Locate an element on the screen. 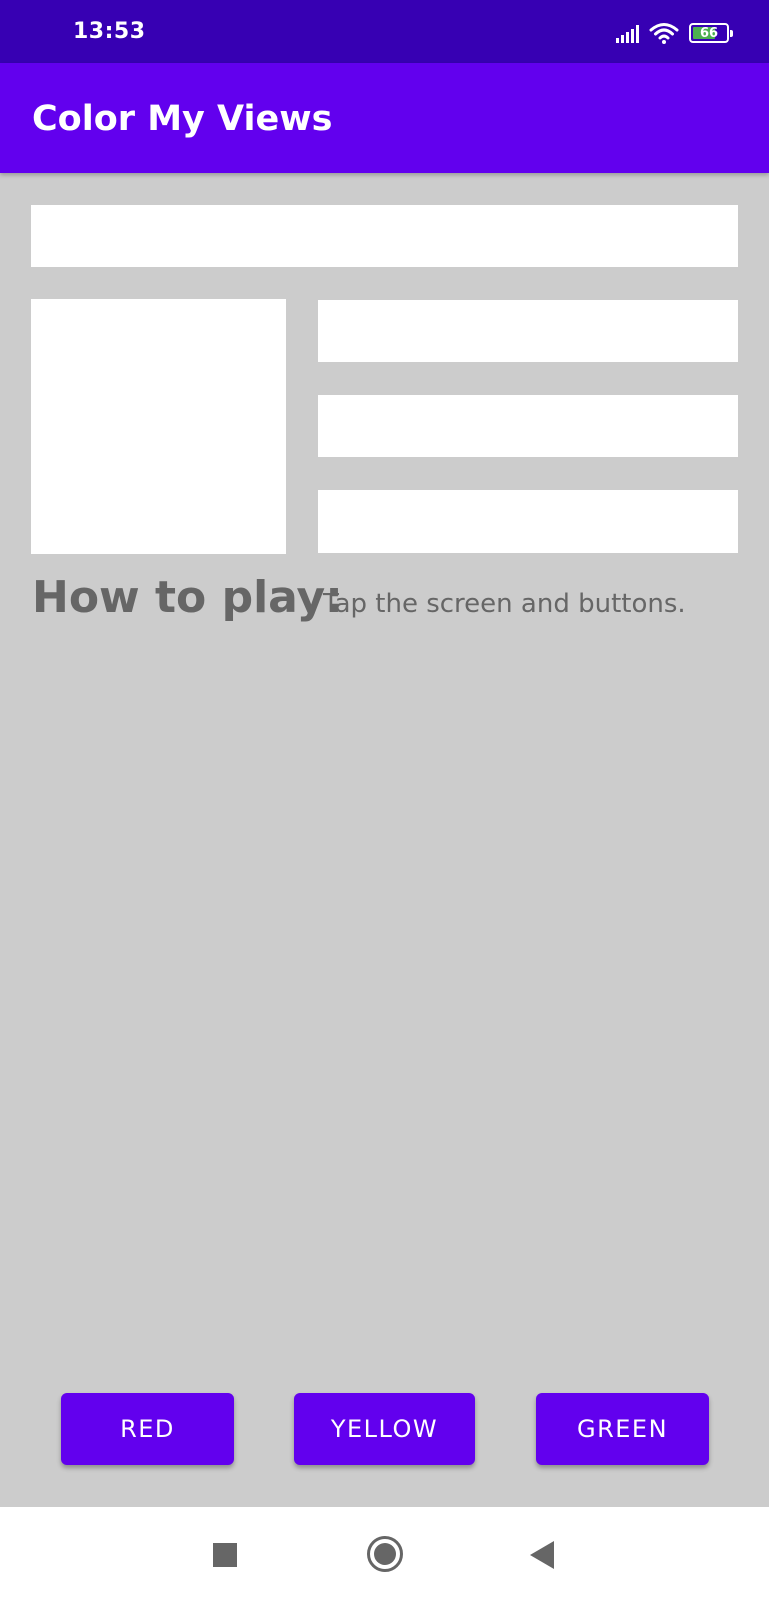  wifi-icon is located at coordinates (664, 33).